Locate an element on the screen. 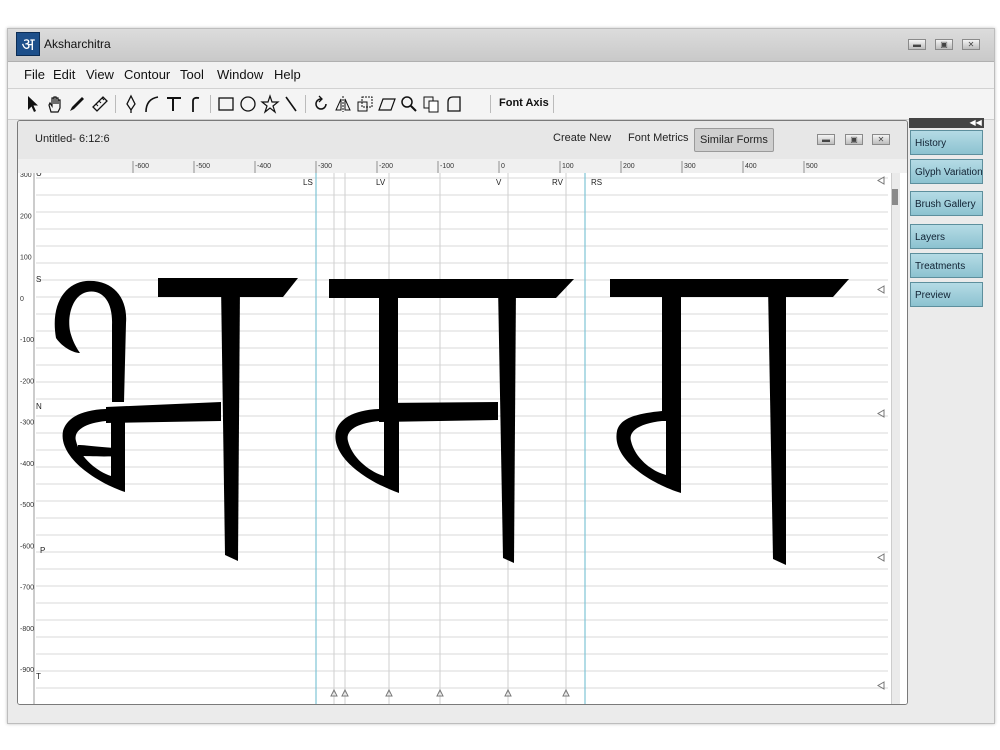 Image resolution: width=1000 pixels, height=750 pixels. t-stroke-icon is located at coordinates (174, 104).